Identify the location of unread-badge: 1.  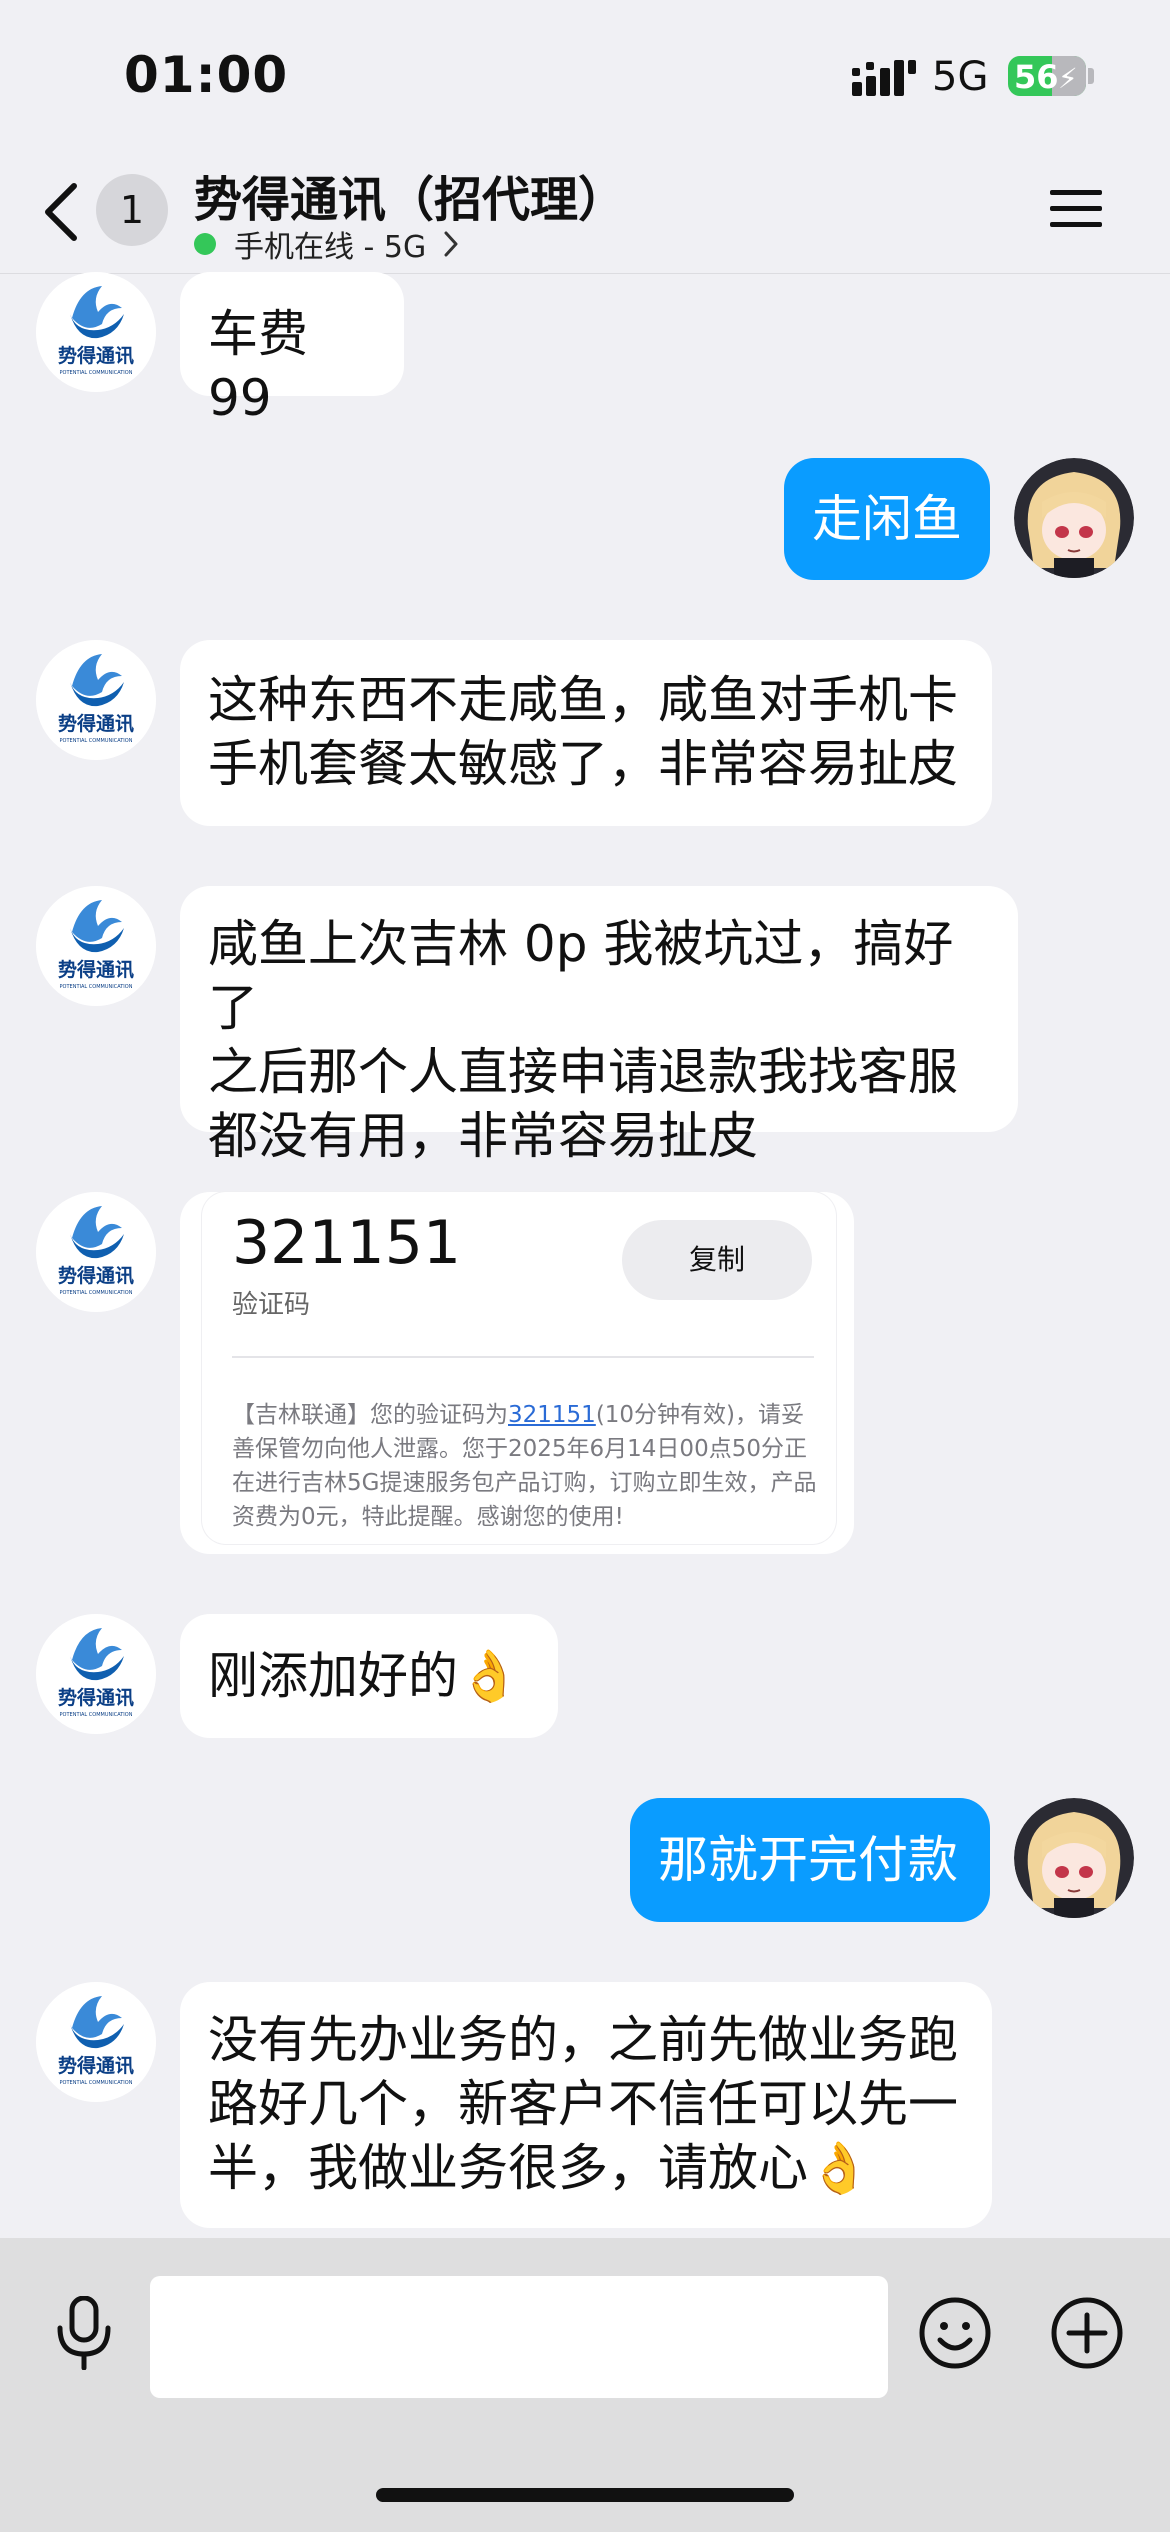
(132, 210).